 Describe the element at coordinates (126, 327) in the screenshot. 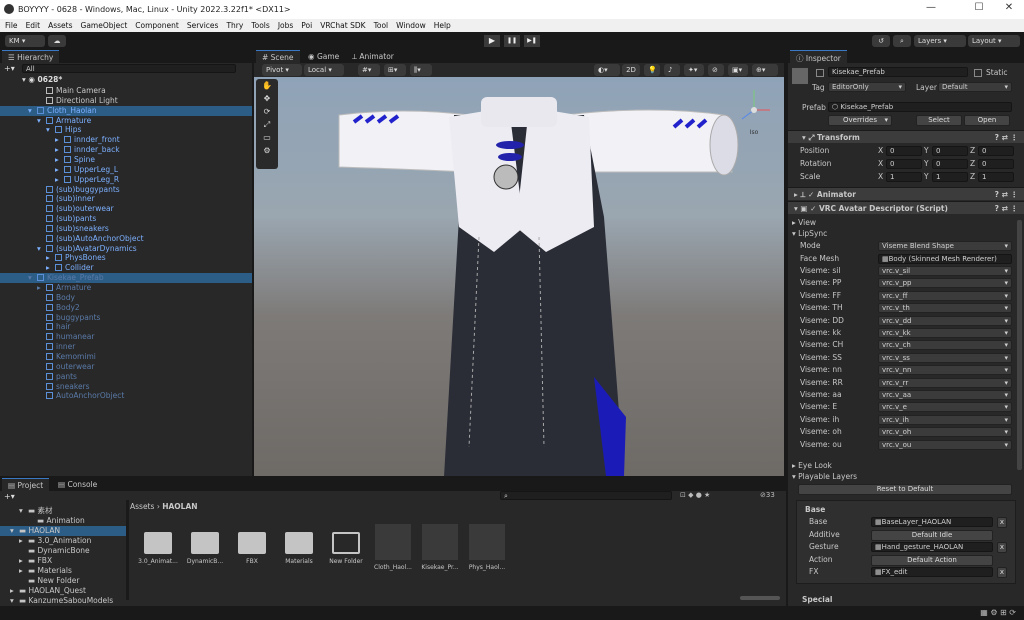

I see `hierarchy-row: hair` at that location.